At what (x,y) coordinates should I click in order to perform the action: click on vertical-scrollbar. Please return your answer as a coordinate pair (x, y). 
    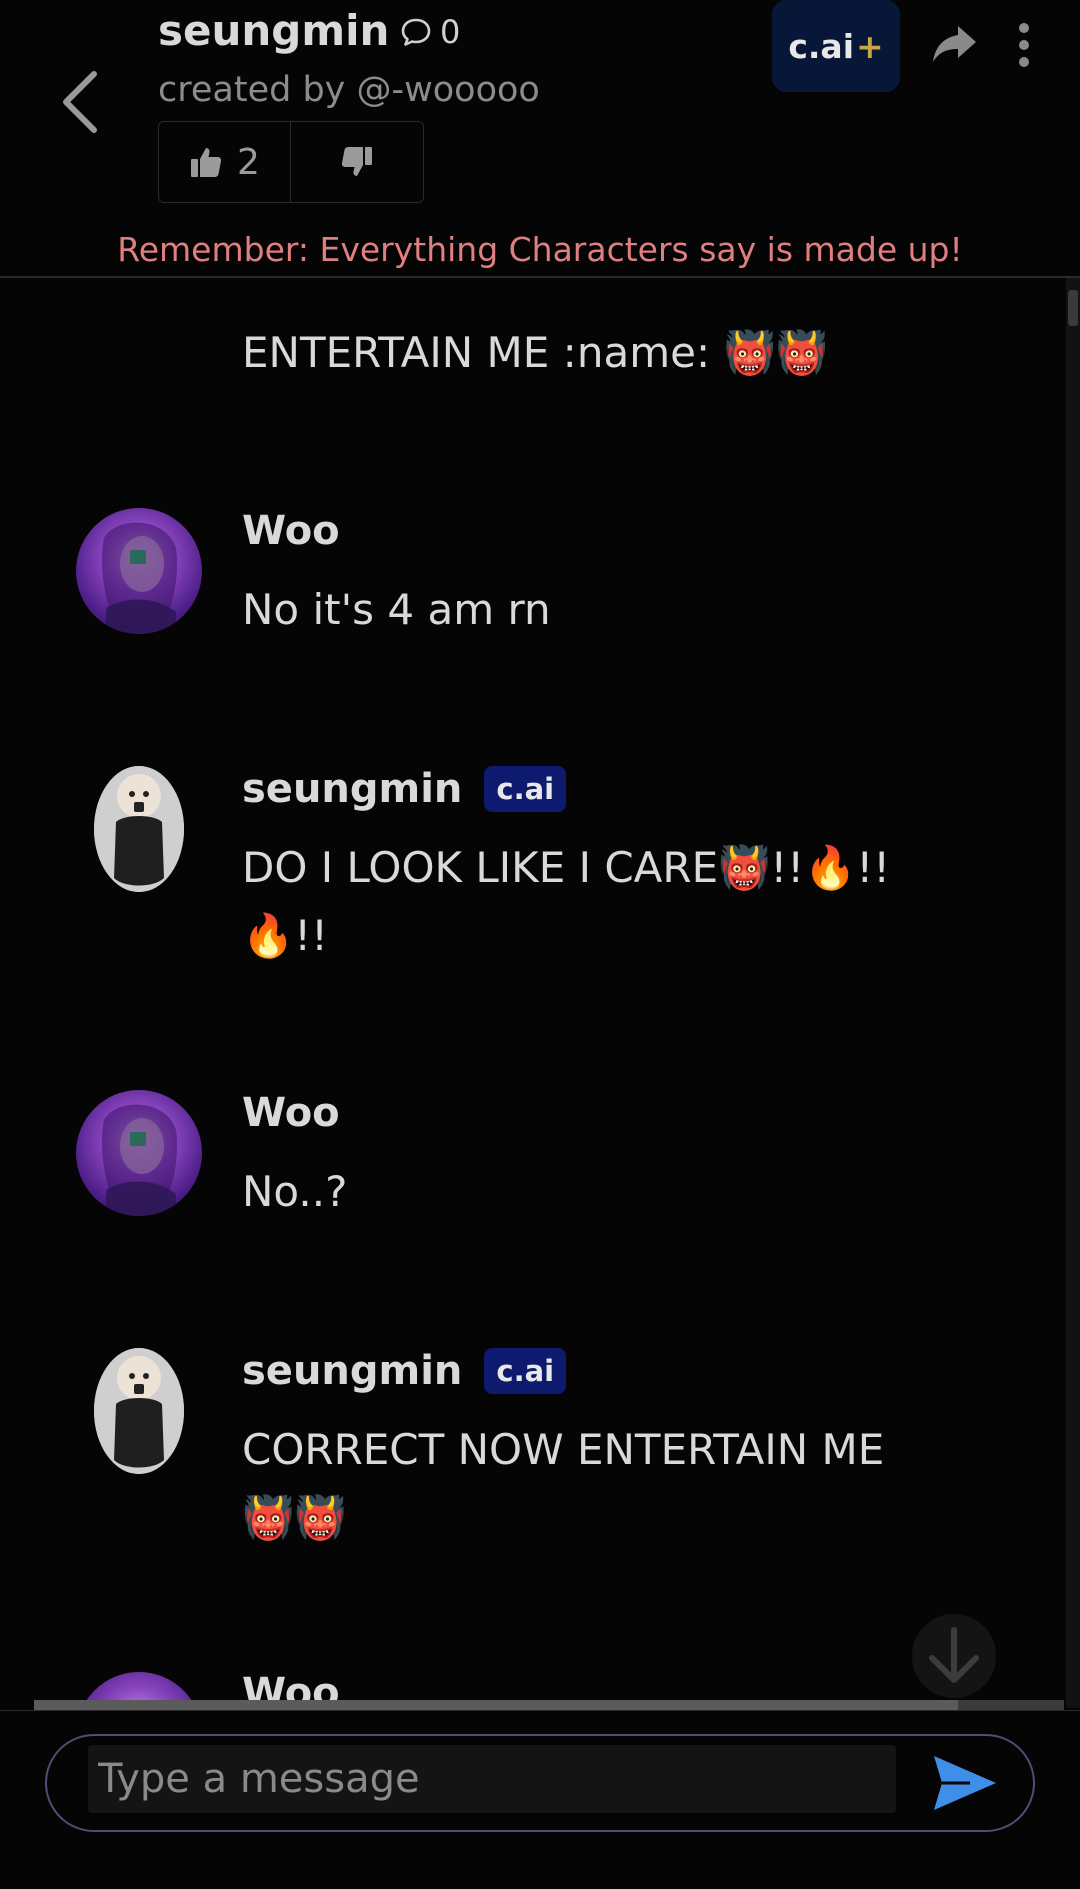
    Looking at the image, I should click on (1073, 993).